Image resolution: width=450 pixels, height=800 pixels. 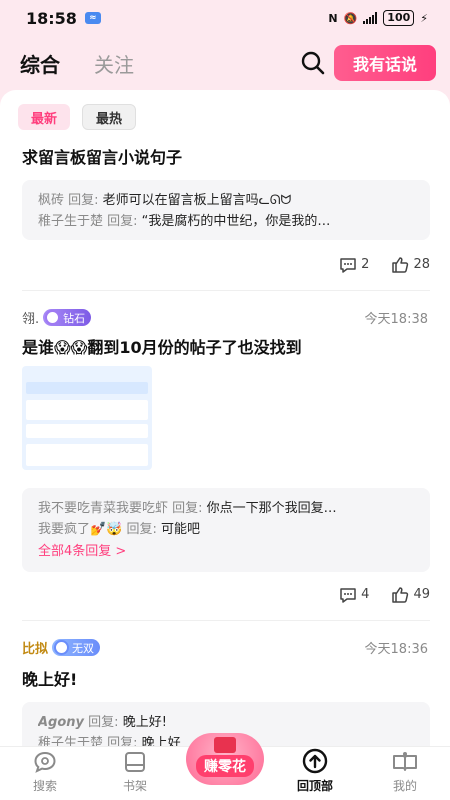 What do you see at coordinates (385, 63) in the screenshot?
I see `post-speak-button: 我有话说` at bounding box center [385, 63].